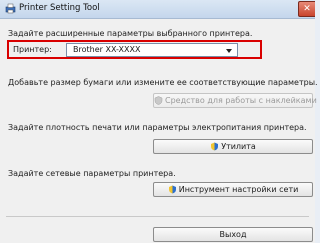  I want to click on close-icon: ✕, so click(307, 9).